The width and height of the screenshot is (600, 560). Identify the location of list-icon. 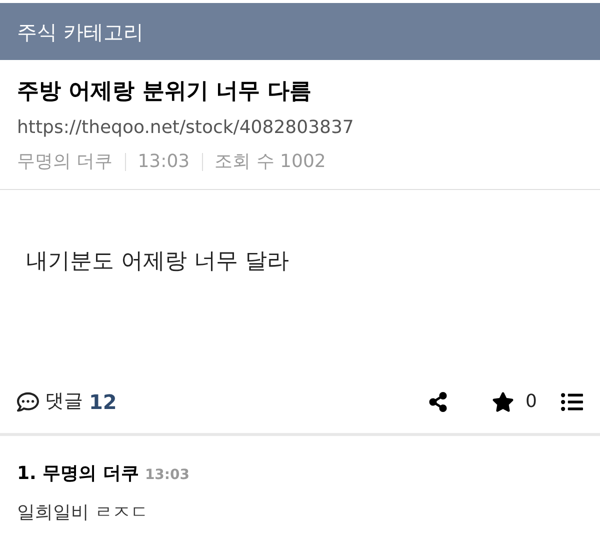
(572, 401).